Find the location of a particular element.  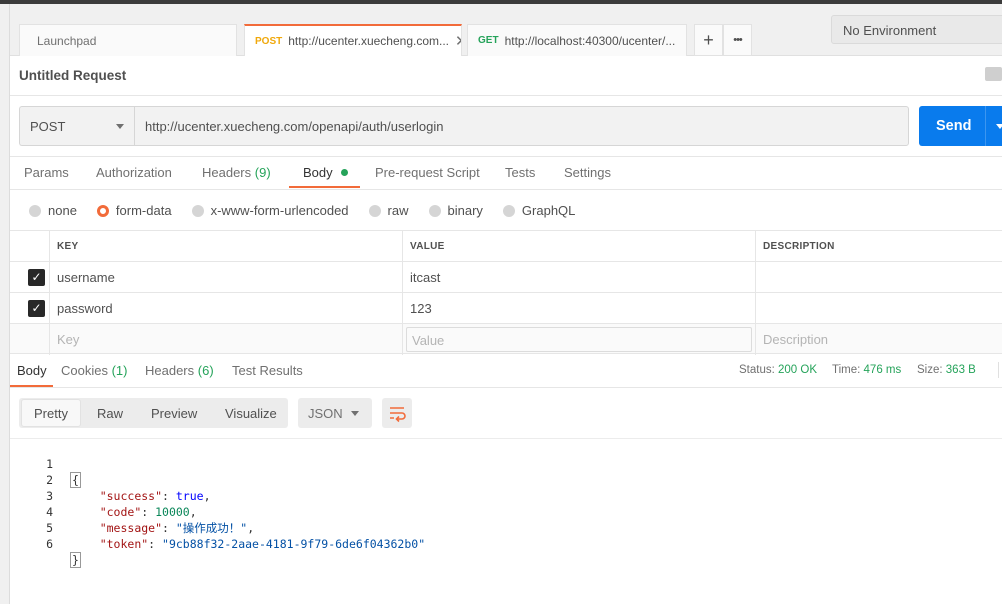

tab-prerequest-script: Pre-request Script is located at coordinates (427, 172).